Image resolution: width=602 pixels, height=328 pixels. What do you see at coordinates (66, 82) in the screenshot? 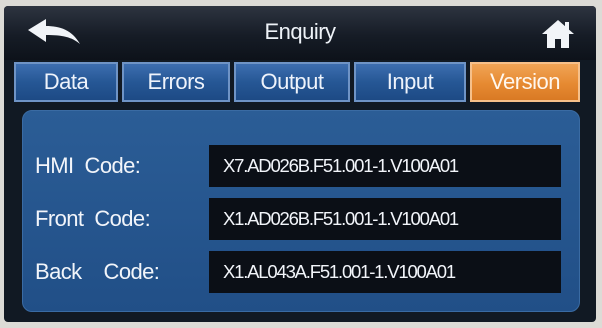
I see `tab-data: Data` at bounding box center [66, 82].